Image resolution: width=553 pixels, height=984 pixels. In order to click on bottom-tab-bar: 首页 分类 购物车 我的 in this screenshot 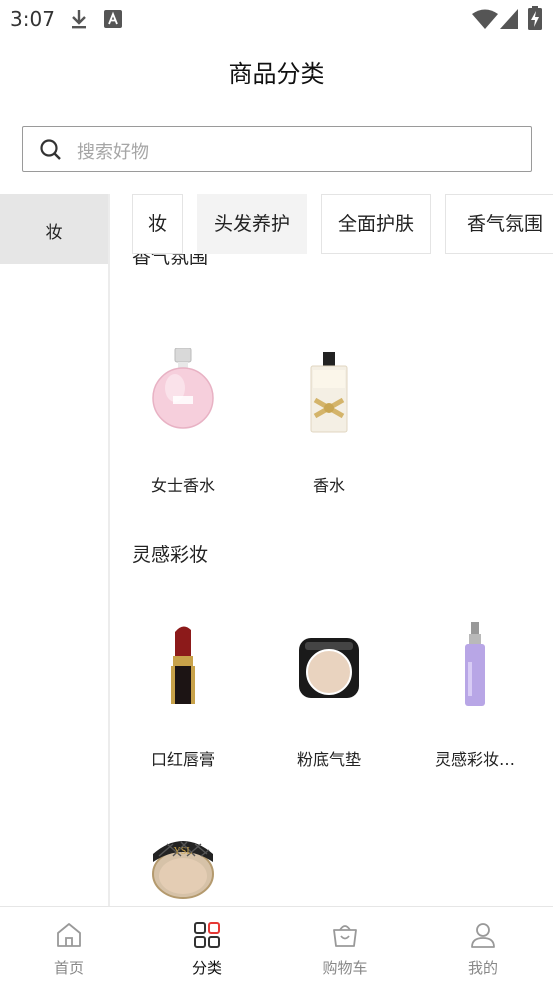, I will do `click(276, 945)`.